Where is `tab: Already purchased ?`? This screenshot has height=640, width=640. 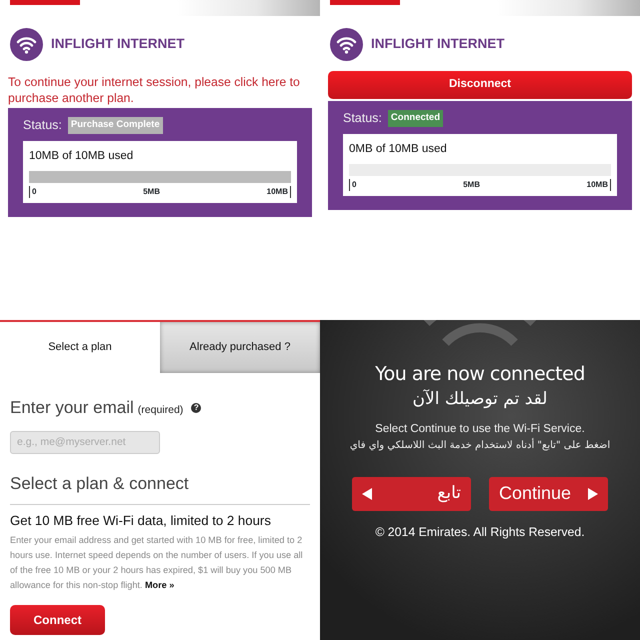 tab: Already purchased ? is located at coordinates (240, 347).